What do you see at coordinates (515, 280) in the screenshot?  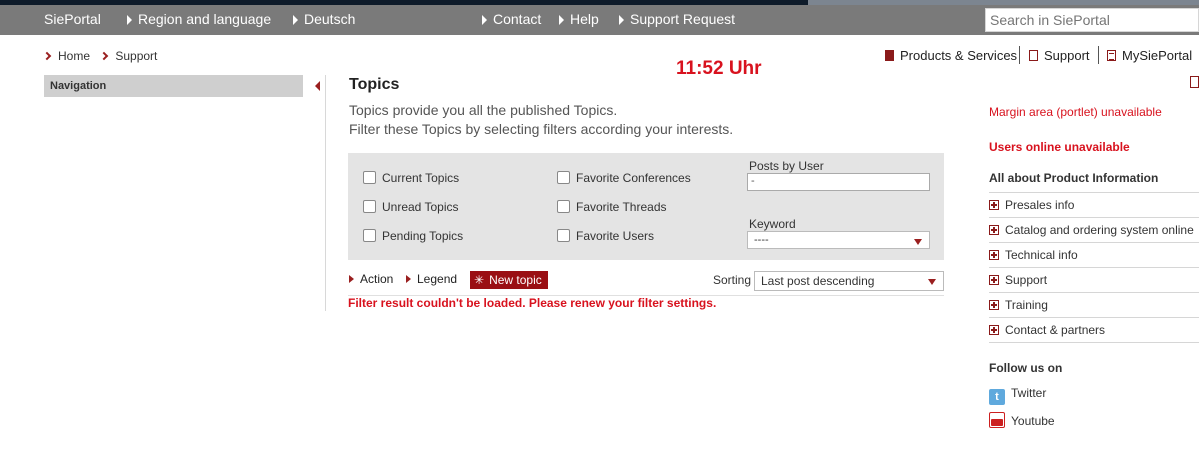 I see `new-topic-label: New topic` at bounding box center [515, 280].